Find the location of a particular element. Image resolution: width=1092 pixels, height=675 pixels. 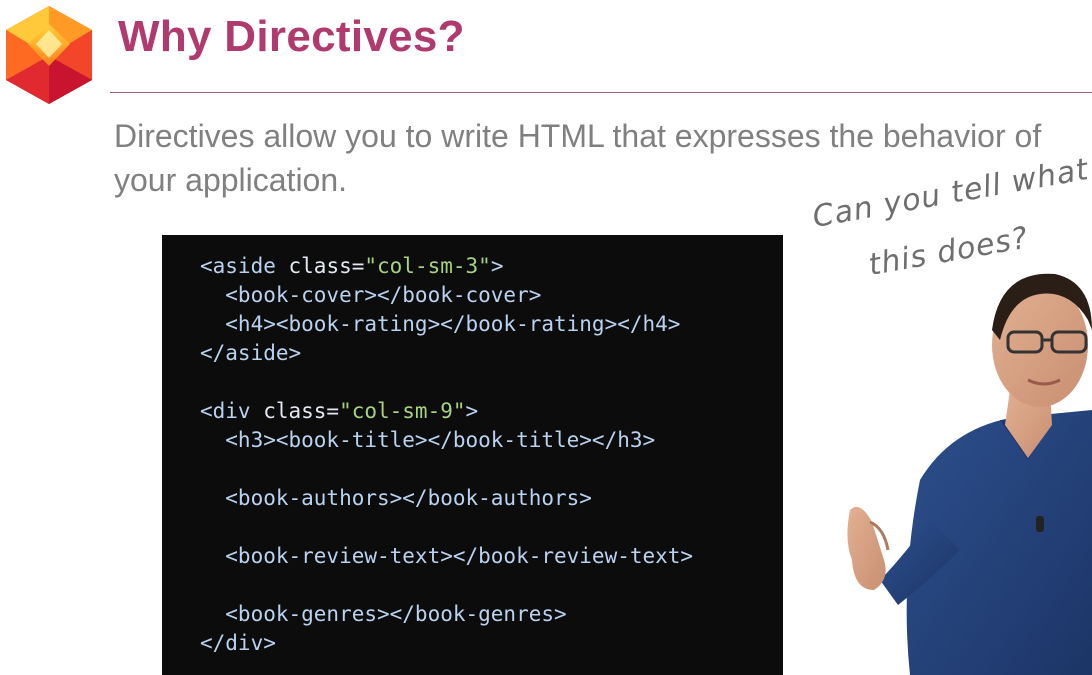

code-token: "col-sm-3" is located at coordinates (427, 266).